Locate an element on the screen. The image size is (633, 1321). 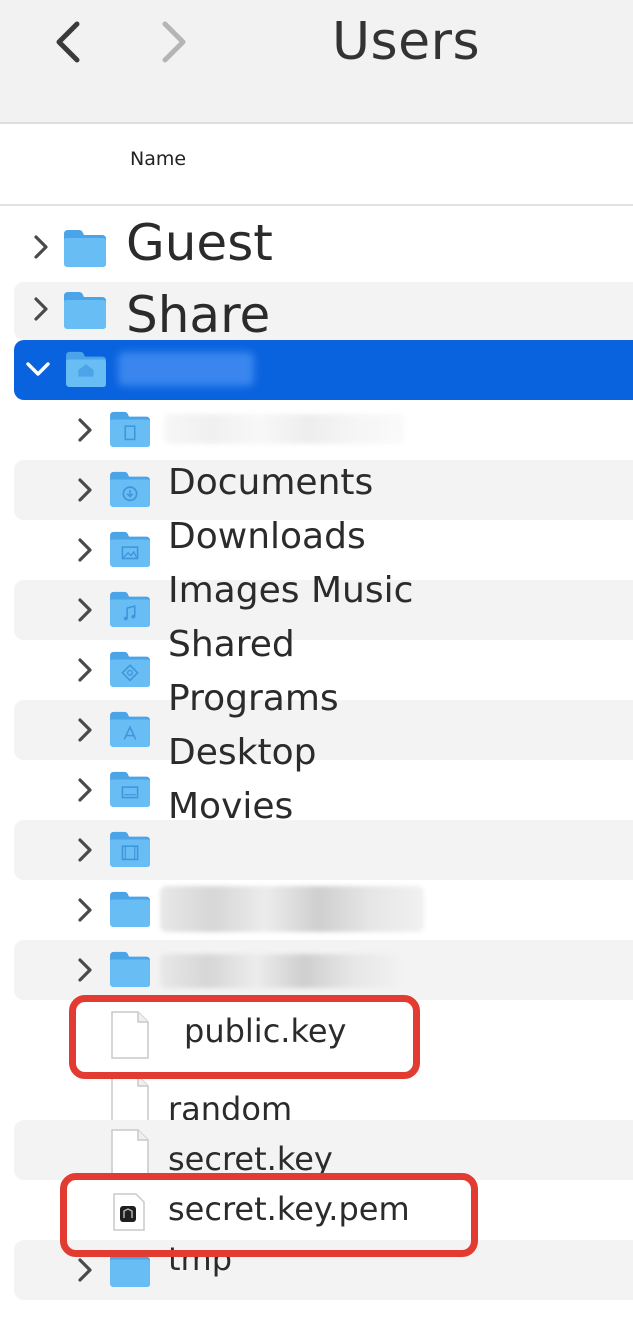
downloads-folder-icon is located at coordinates (130, 489).